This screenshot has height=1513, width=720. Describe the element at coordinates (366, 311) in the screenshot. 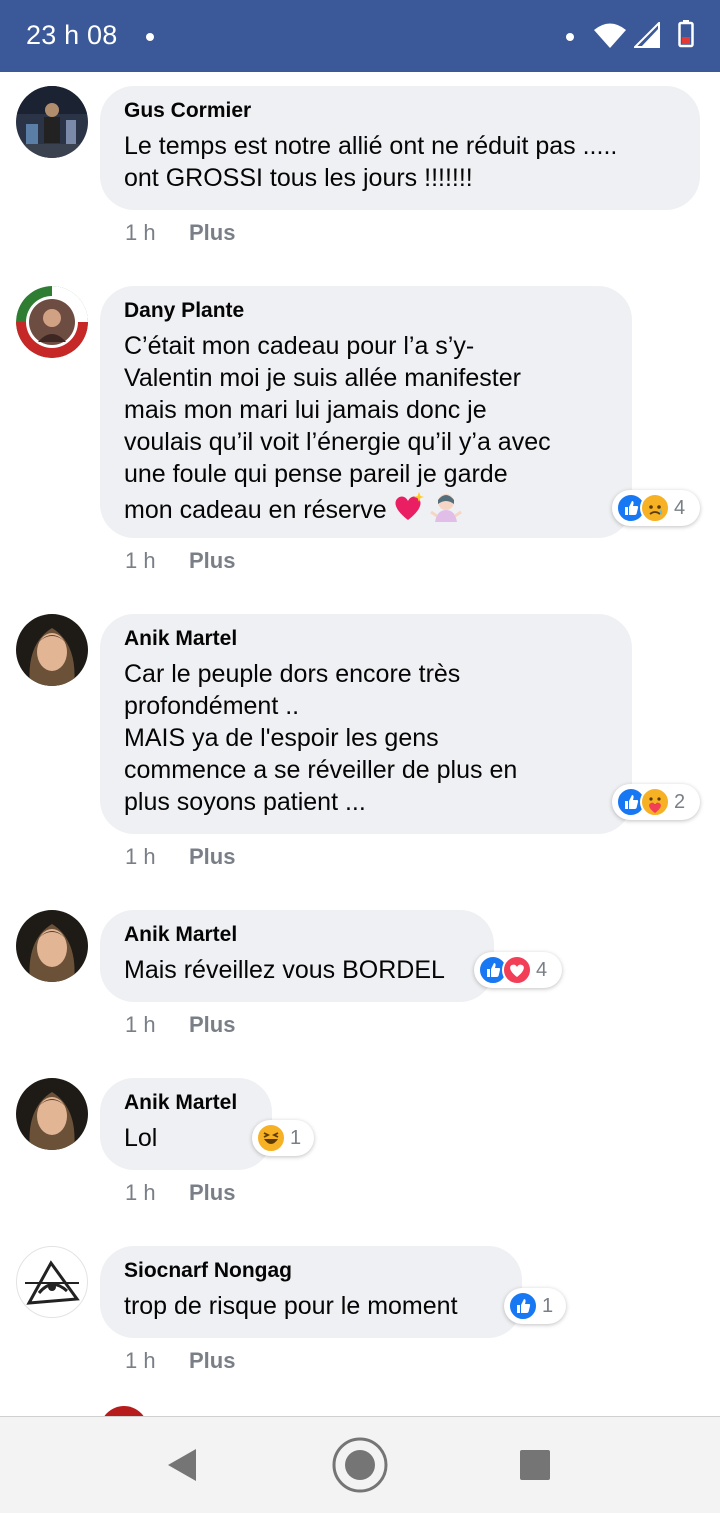

I see `comment-author: Dany Plante` at that location.